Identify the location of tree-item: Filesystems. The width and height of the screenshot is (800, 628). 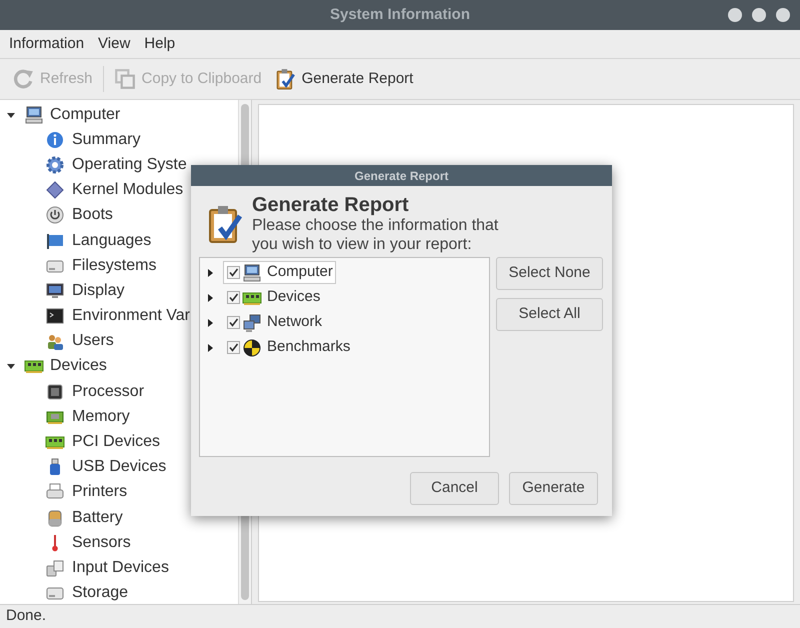
(114, 266).